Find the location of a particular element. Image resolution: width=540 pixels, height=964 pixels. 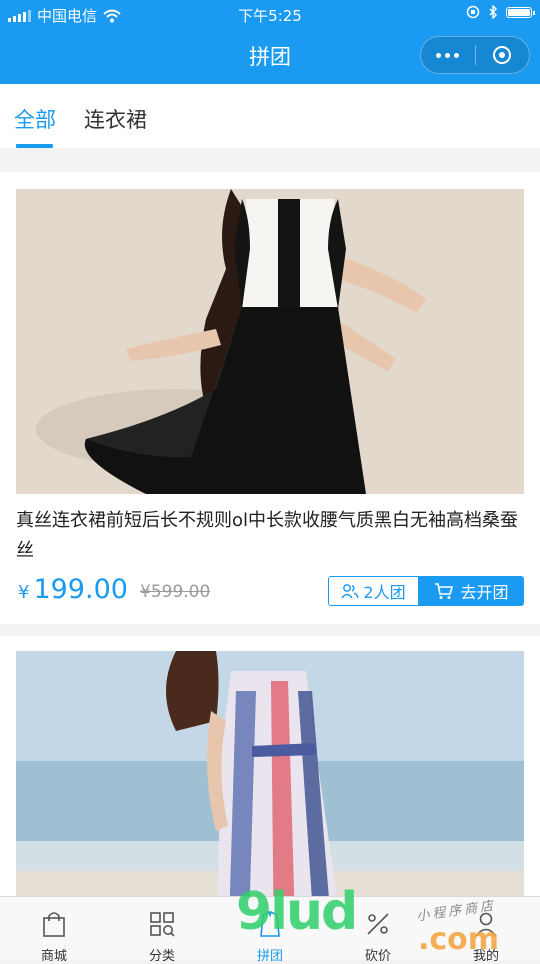

bluetooth-icon is located at coordinates (493, 12).